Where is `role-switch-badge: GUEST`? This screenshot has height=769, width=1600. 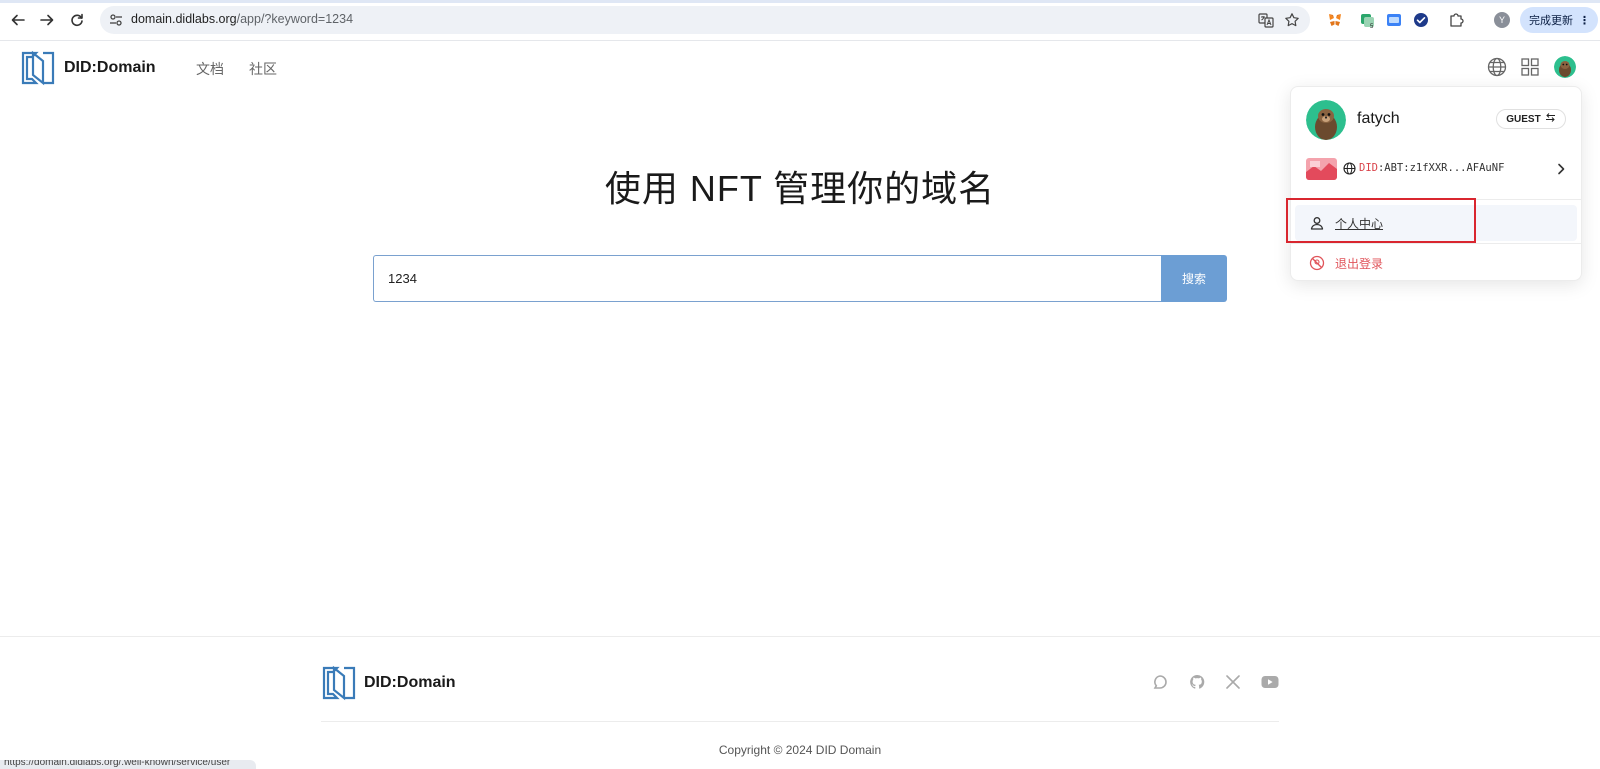 role-switch-badge: GUEST is located at coordinates (1531, 119).